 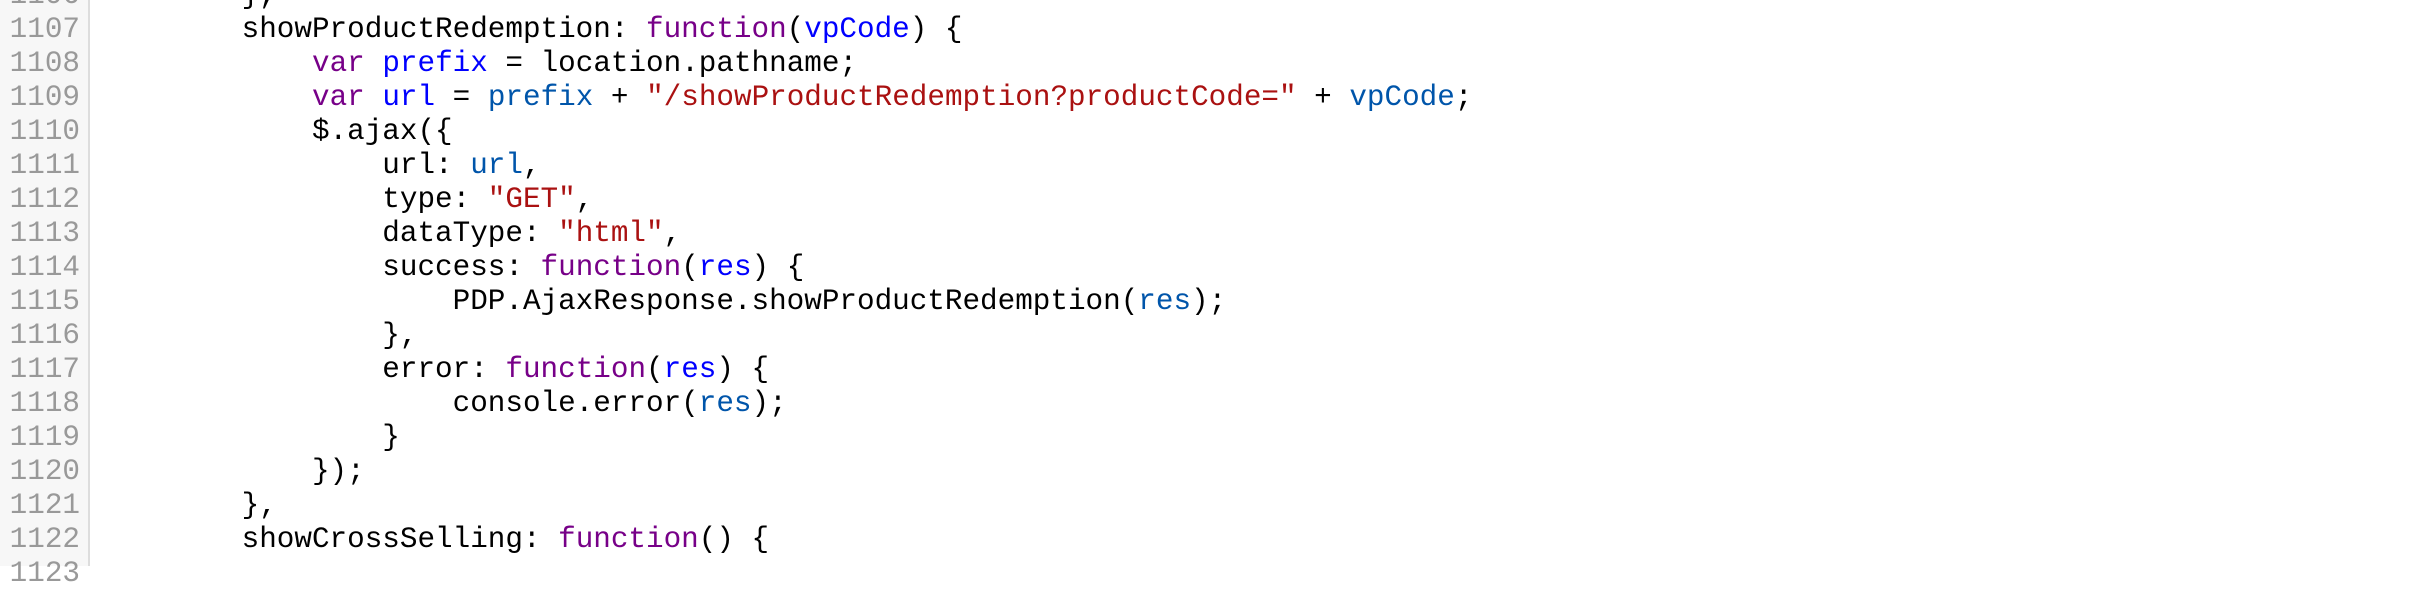 I want to click on token-plain: url:, so click(x=286, y=165).